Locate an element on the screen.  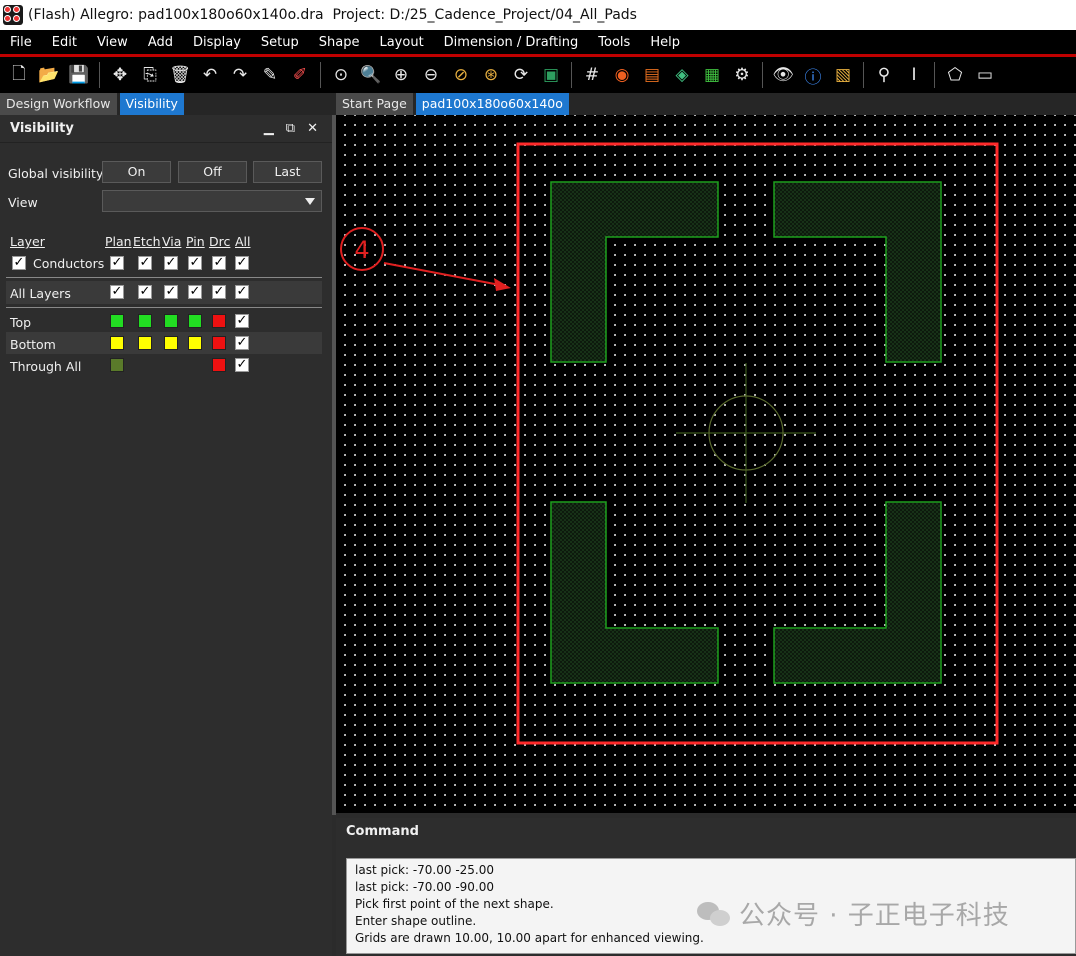
conductors-all-checkbox: ✓ is located at coordinates (242, 263).